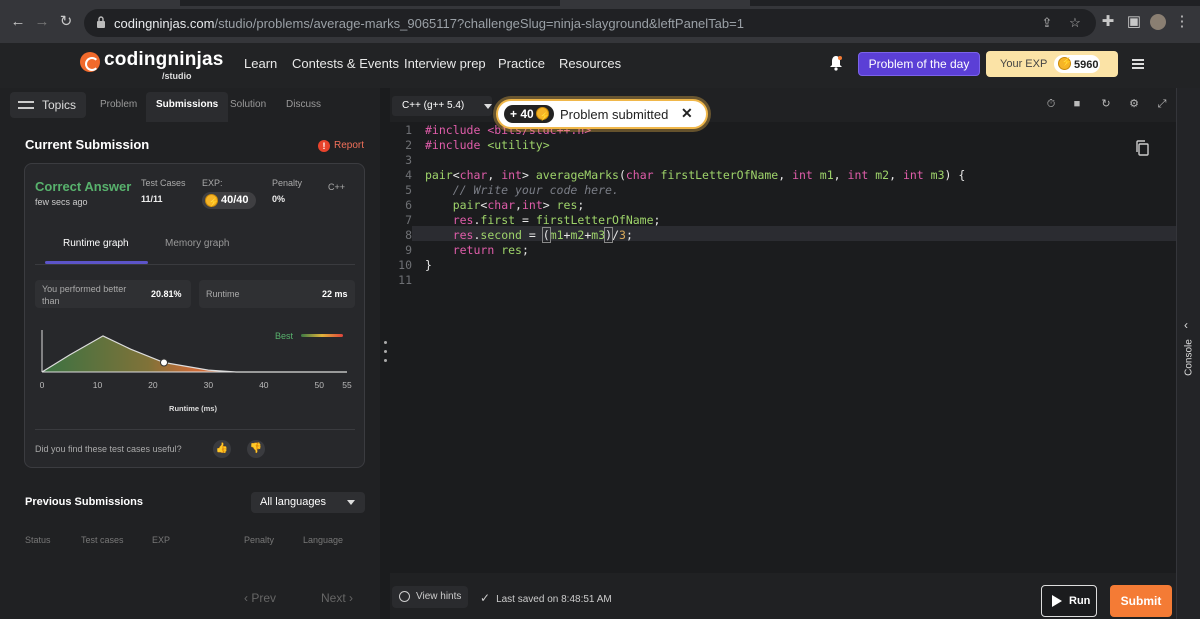 The image size is (1200, 619). I want to click on exp-value: 5960, so click(1086, 65).